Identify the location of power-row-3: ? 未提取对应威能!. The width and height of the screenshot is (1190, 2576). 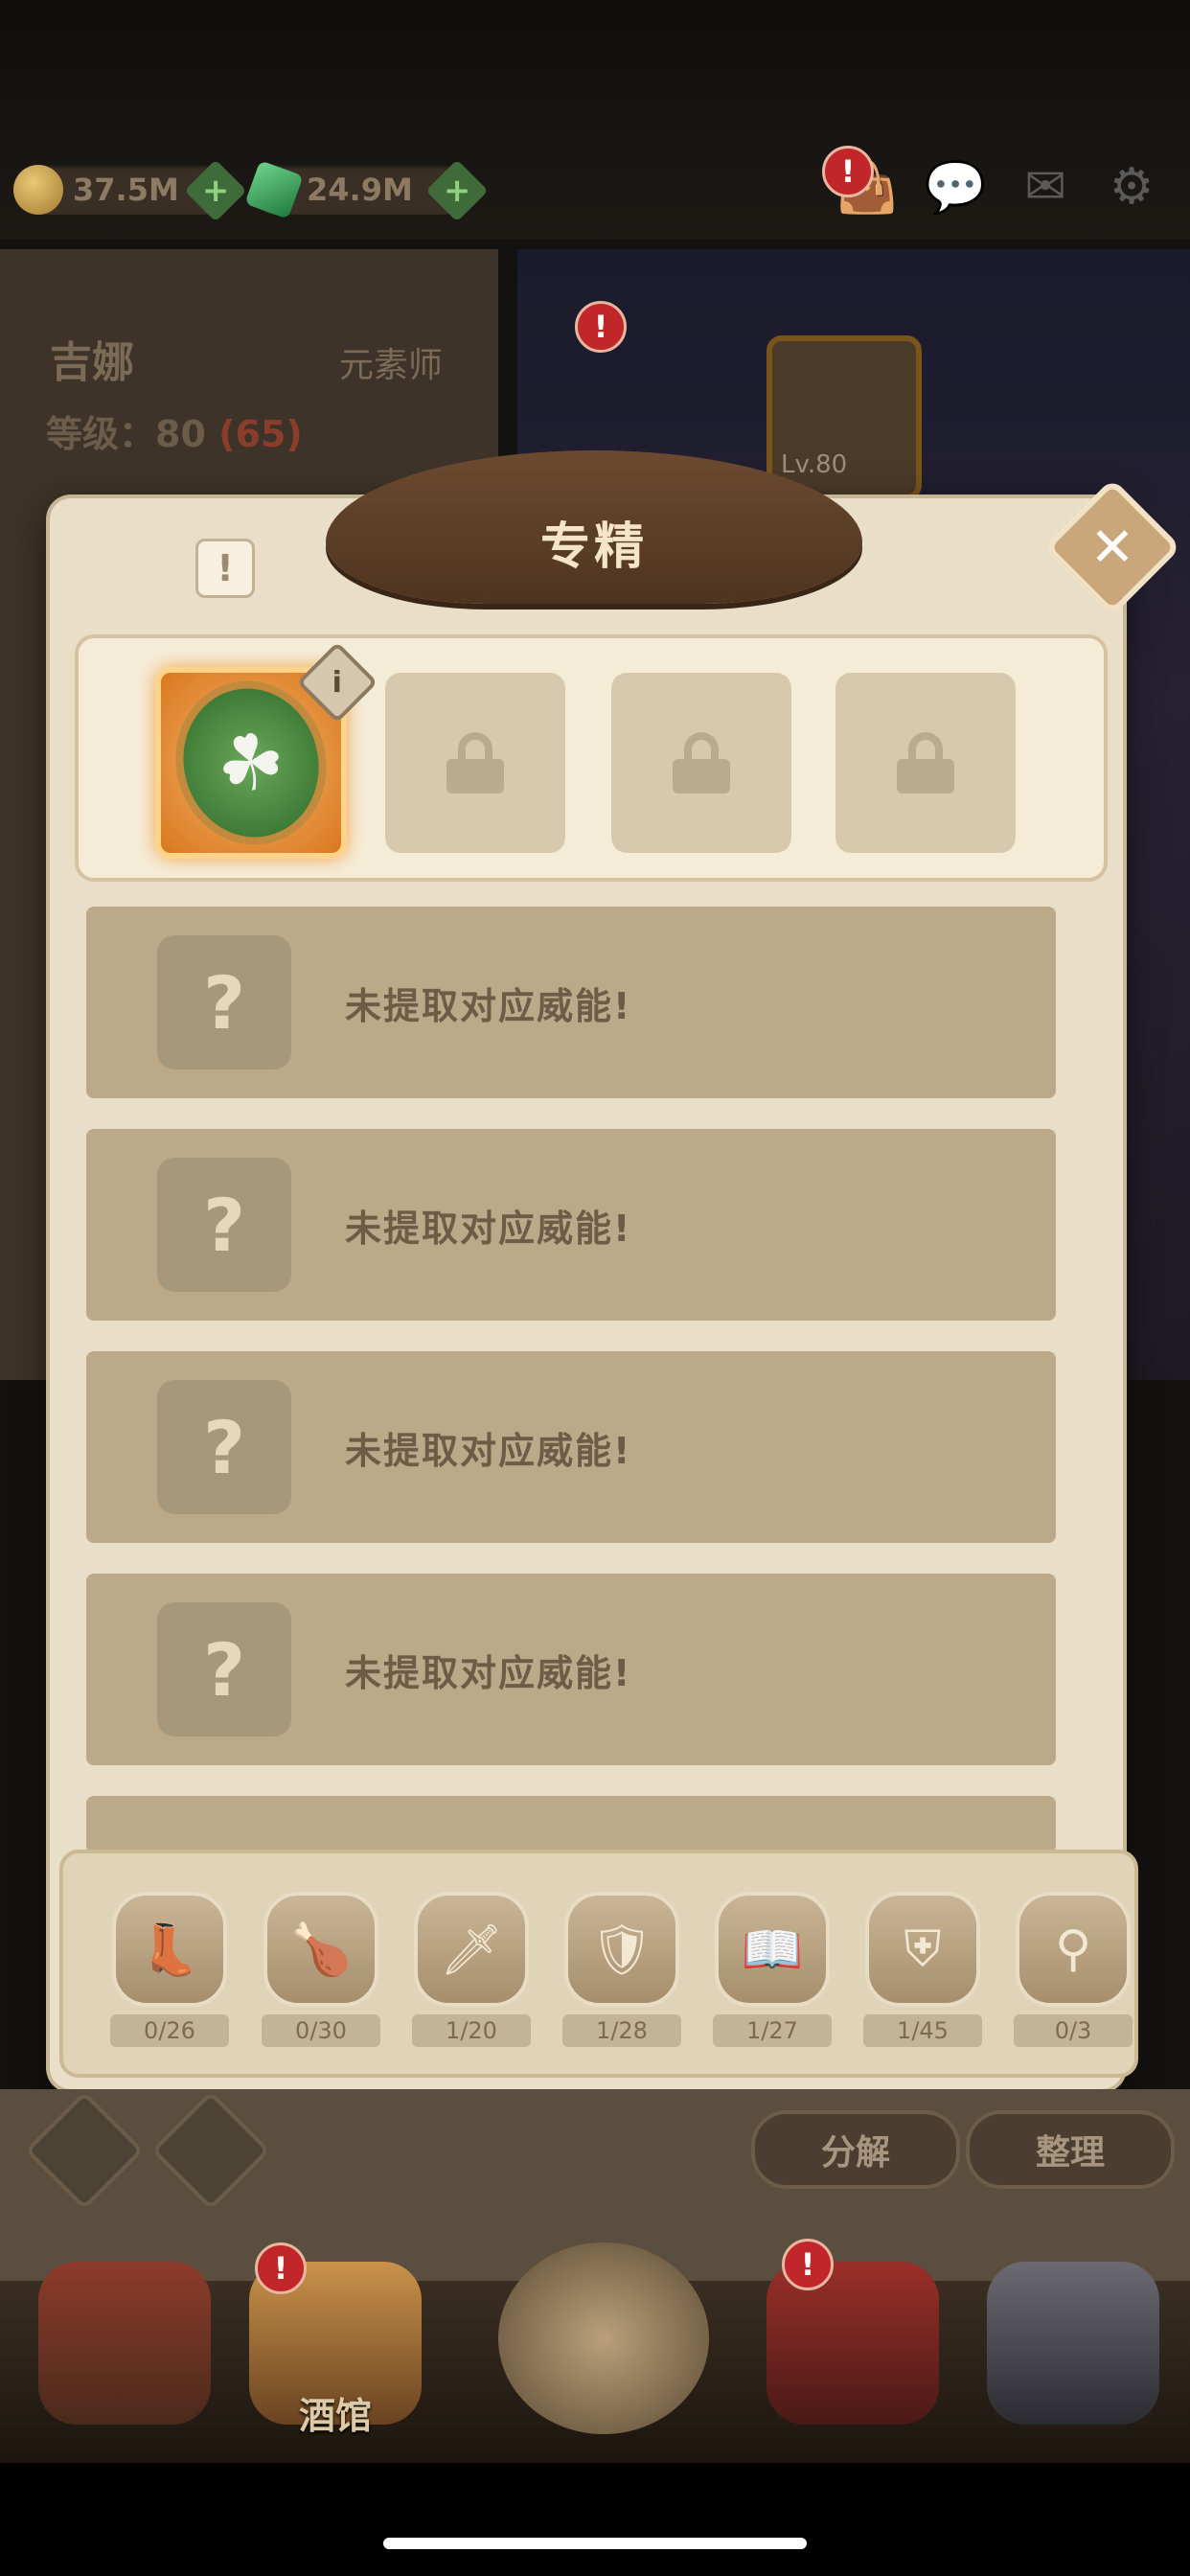
(571, 1447).